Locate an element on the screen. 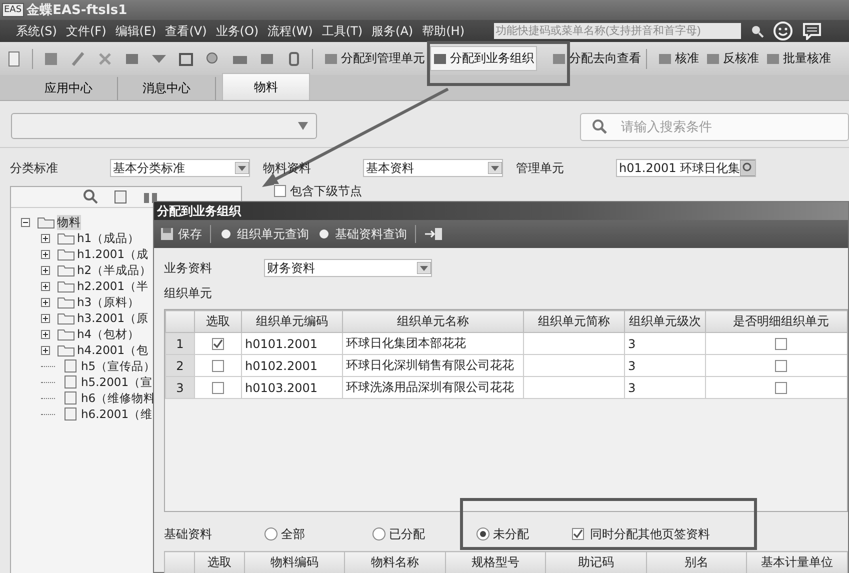 This screenshot has width=849, height=573. tree-item: h2.2001（半 is located at coordinates (113, 286).